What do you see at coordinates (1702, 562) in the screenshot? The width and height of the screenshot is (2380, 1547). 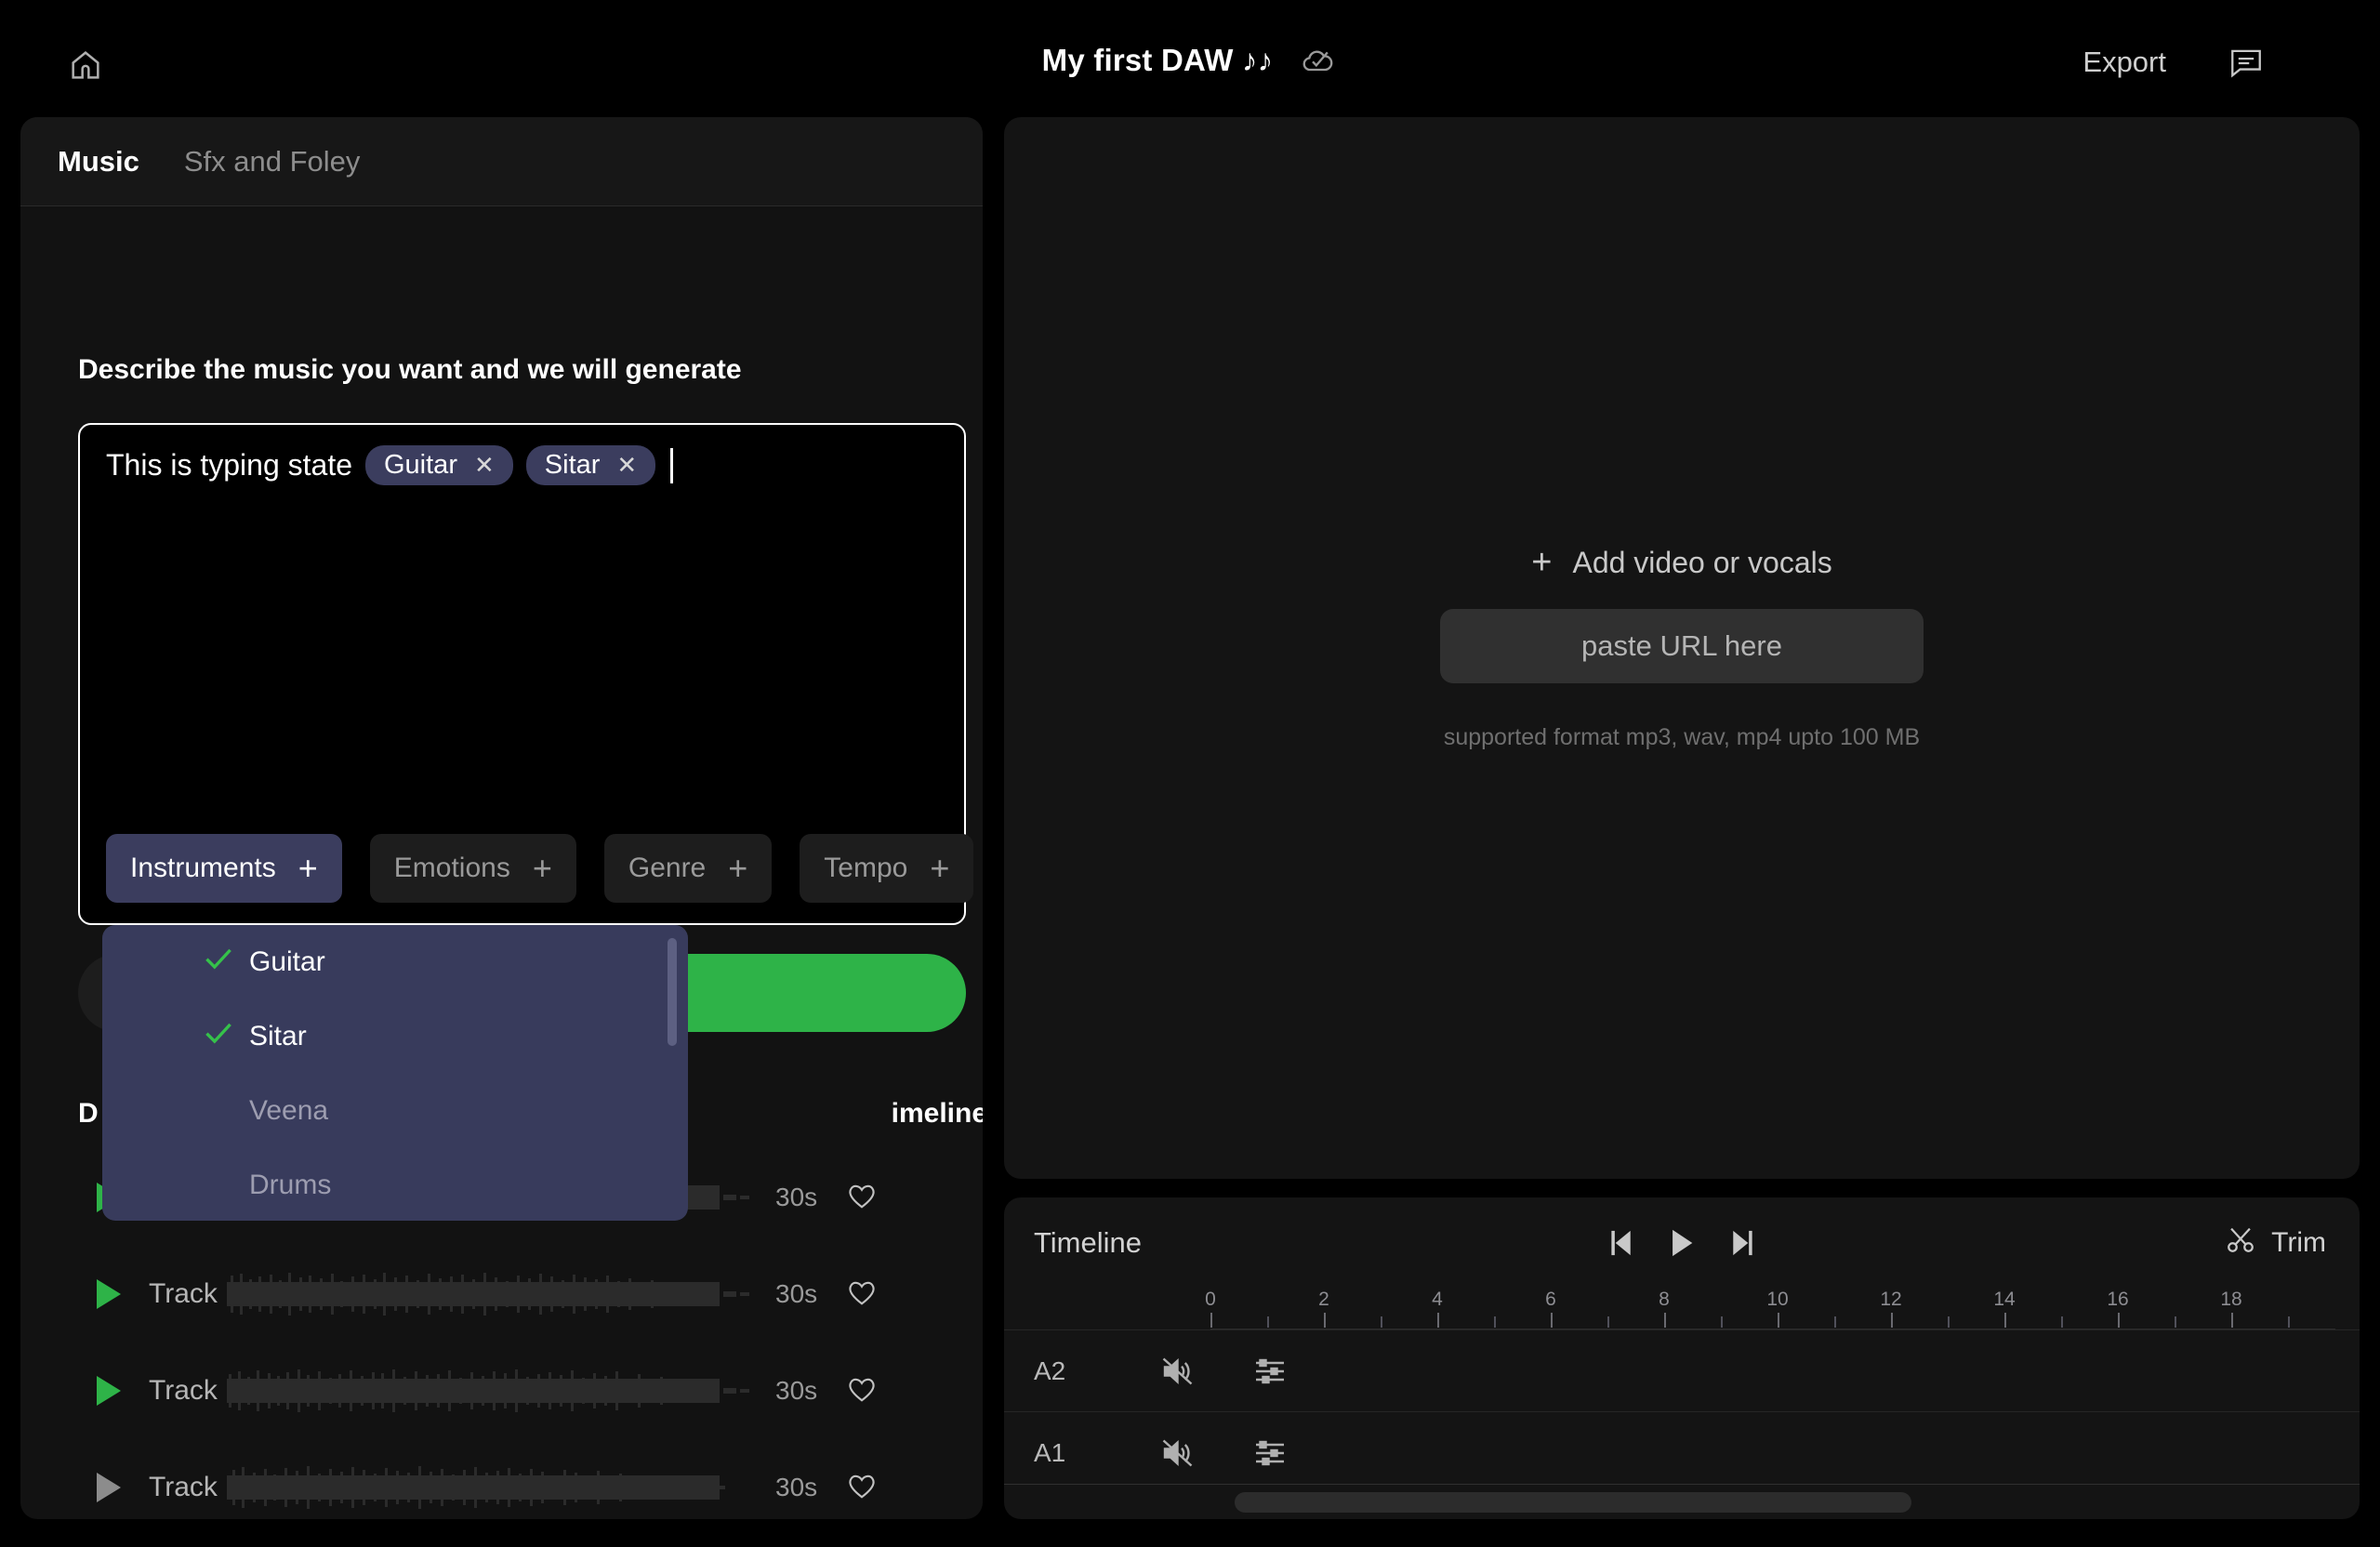 I see `add-video-or-vocals-label: Add video or vocals` at bounding box center [1702, 562].